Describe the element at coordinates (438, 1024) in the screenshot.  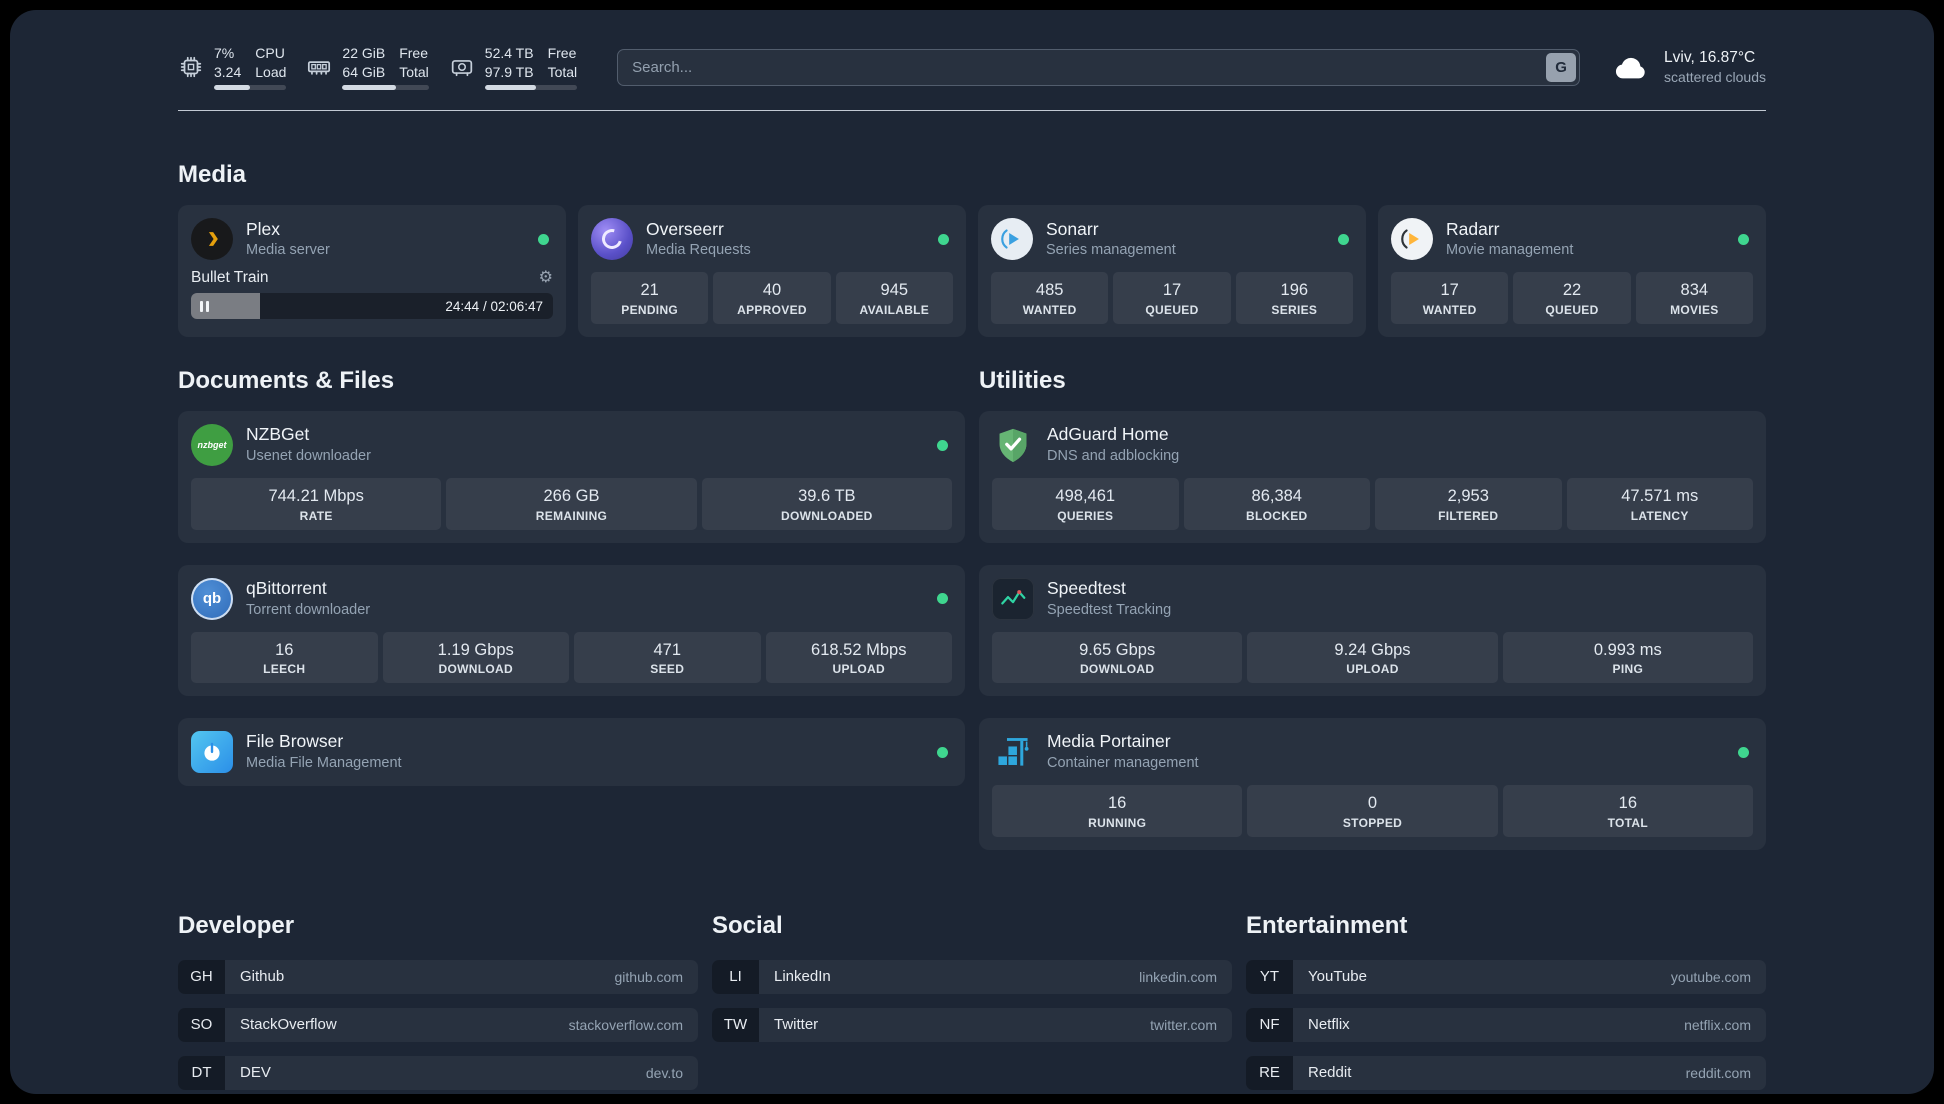
I see `bookmark-stackoverflow: SO StackOverflow stackoverflow.com` at that location.